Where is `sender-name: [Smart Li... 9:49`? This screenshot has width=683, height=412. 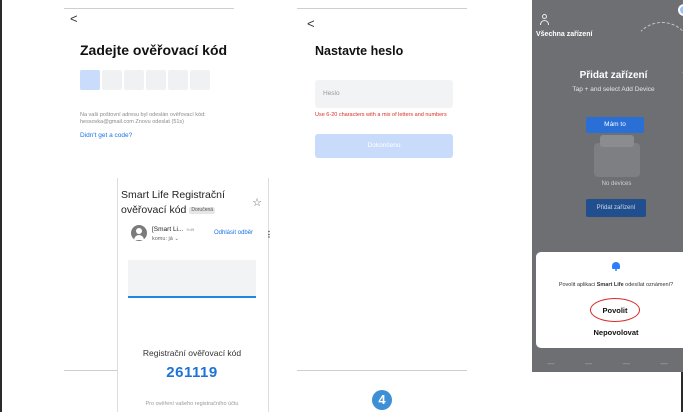
sender-name: [Smart Li... 9:49 is located at coordinates (173, 229).